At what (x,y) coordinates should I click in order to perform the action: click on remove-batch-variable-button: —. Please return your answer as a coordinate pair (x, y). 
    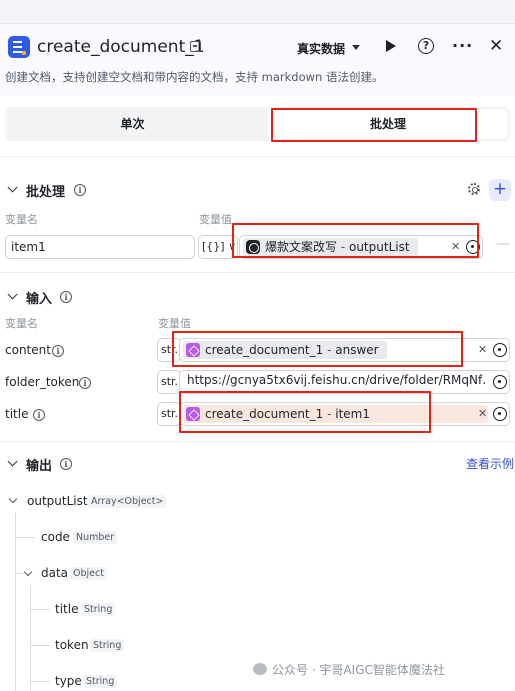
    Looking at the image, I should click on (503, 244).